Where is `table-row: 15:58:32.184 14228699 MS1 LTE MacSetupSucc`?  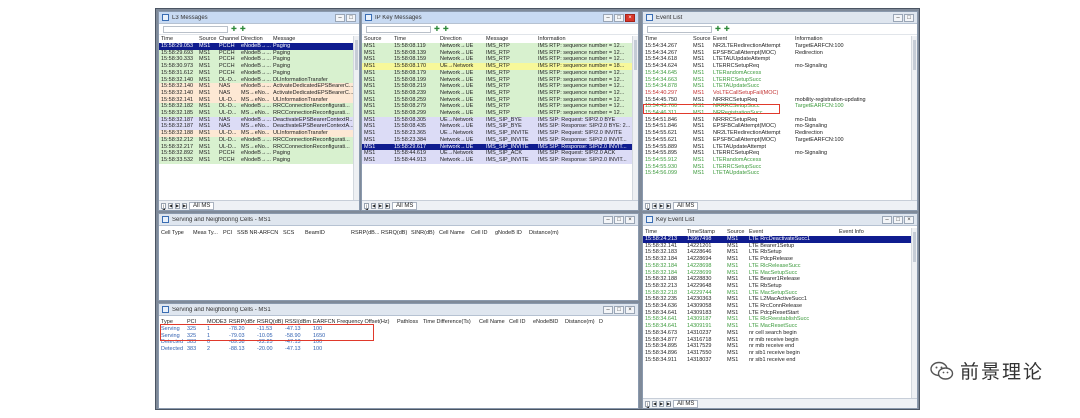
table-row: 15:58:32.184 14228699 MS1 LTE MacSetupSucc is located at coordinates (780, 273).